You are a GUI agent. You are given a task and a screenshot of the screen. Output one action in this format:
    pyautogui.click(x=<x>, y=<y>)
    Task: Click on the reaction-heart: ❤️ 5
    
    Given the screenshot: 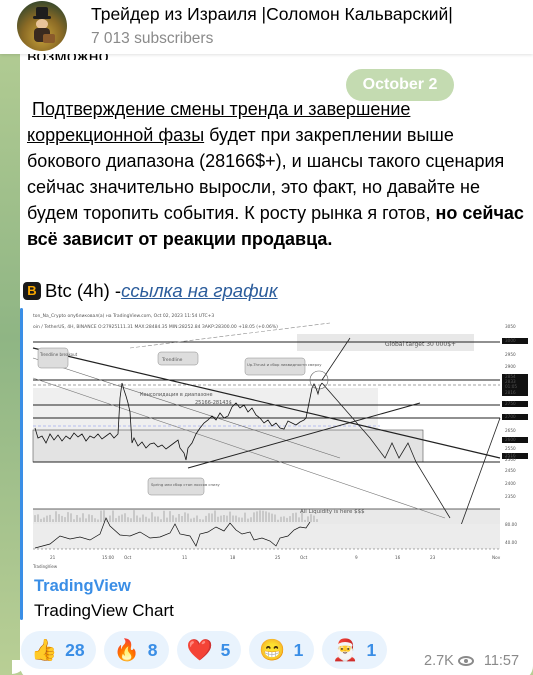 What is the action you would take?
    pyautogui.click(x=209, y=650)
    